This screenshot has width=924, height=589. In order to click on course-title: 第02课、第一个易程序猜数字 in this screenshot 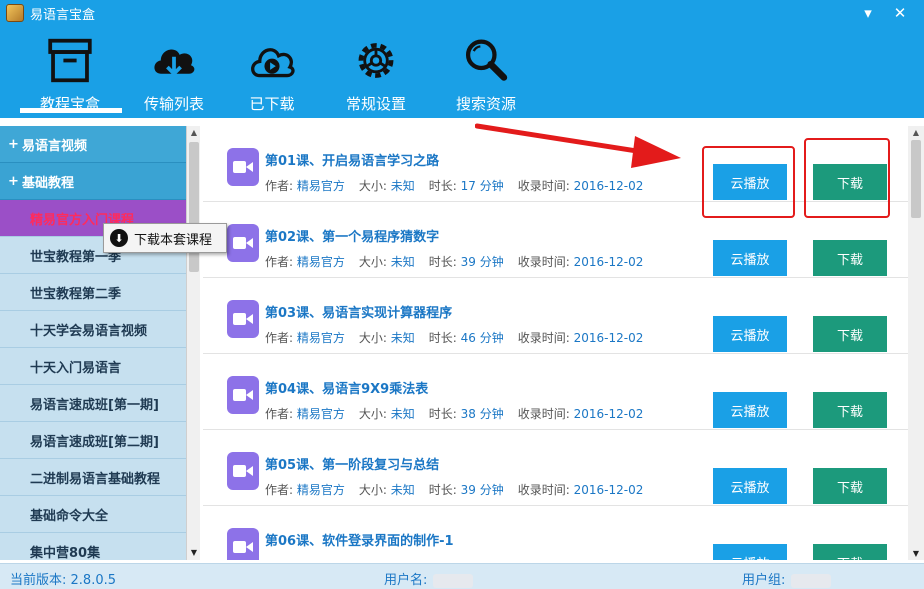, I will do `click(352, 235)`.